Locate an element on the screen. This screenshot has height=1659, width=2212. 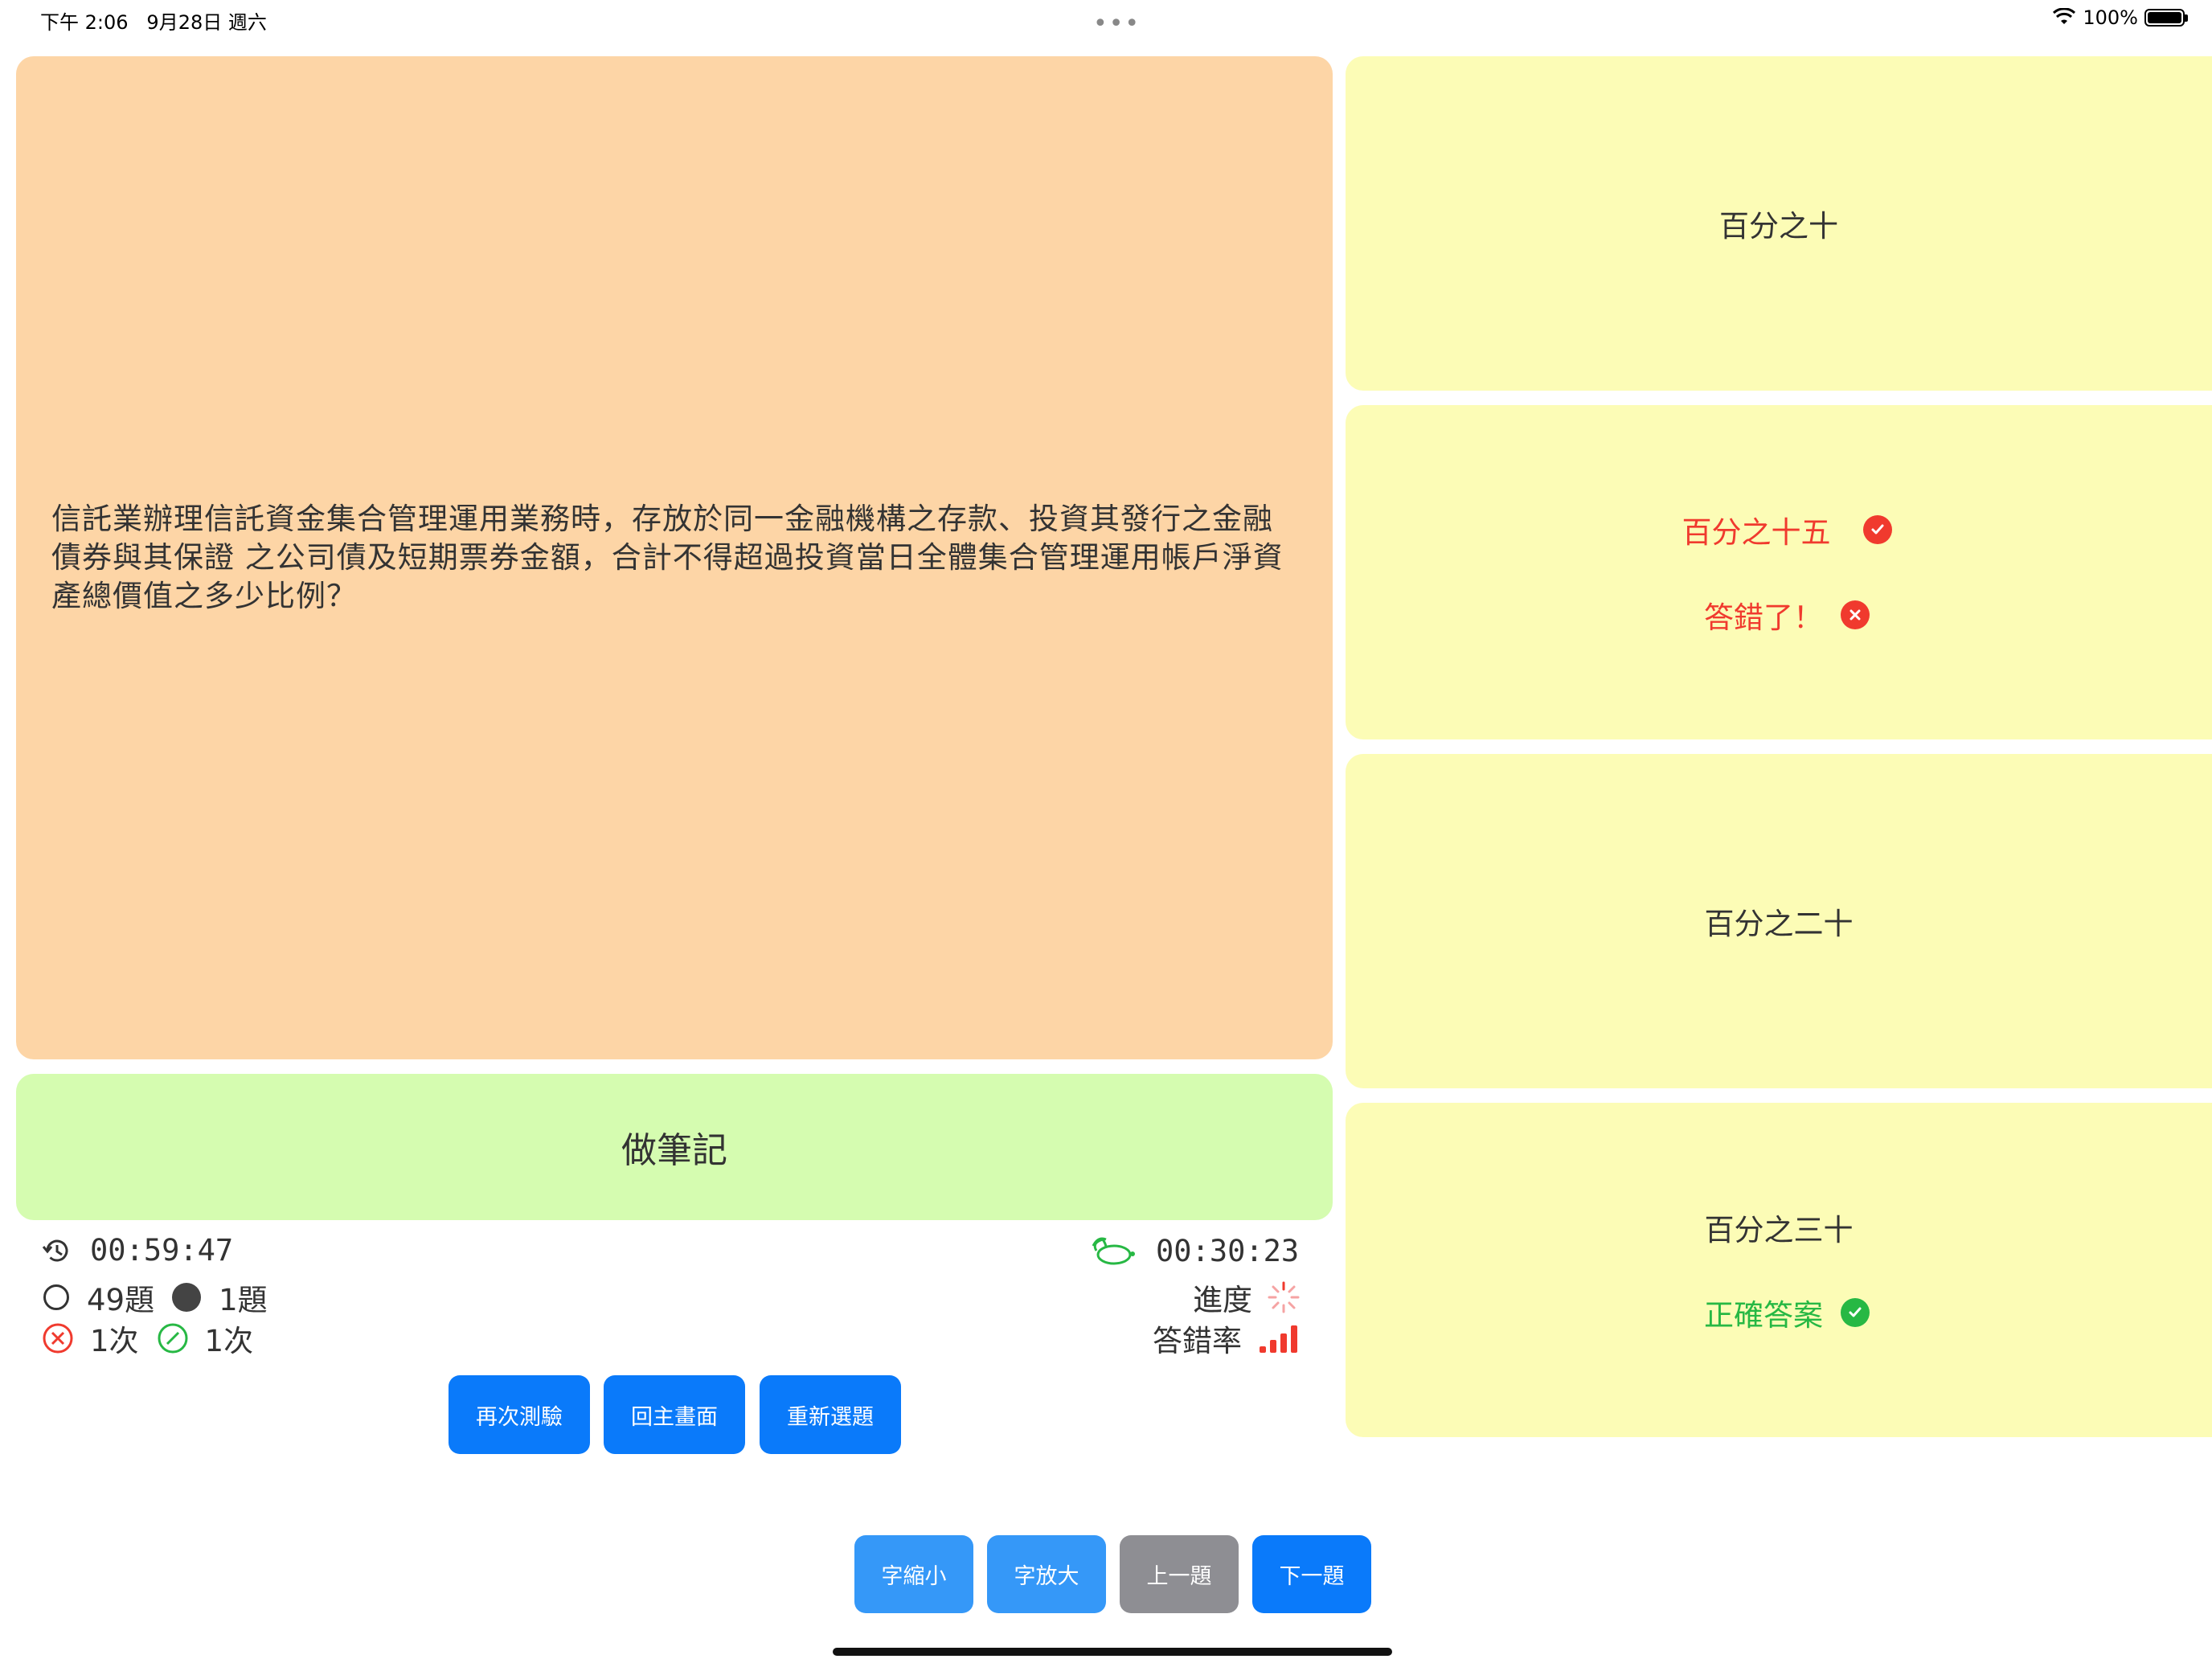
question-count-row: 49題 1題 is located at coordinates (155, 1297).